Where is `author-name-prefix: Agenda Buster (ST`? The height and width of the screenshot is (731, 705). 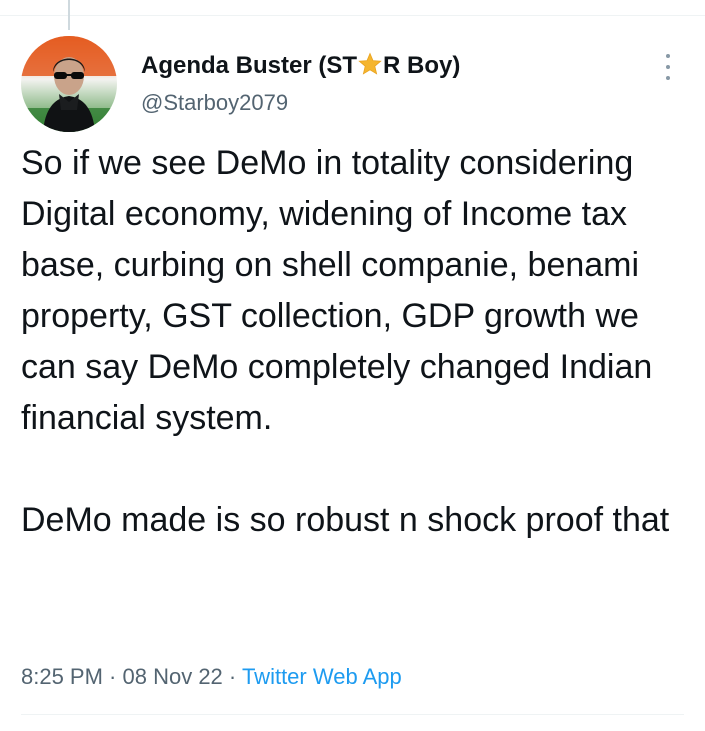
author-name-prefix: Agenda Buster (ST is located at coordinates (249, 65).